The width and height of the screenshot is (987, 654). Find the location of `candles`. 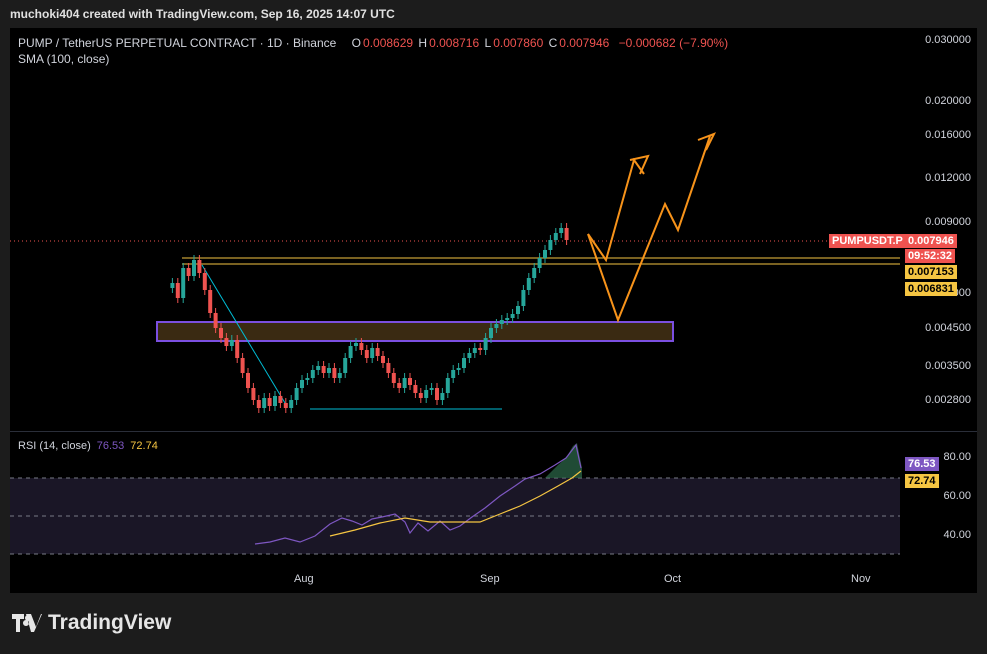

candles is located at coordinates (369, 318).